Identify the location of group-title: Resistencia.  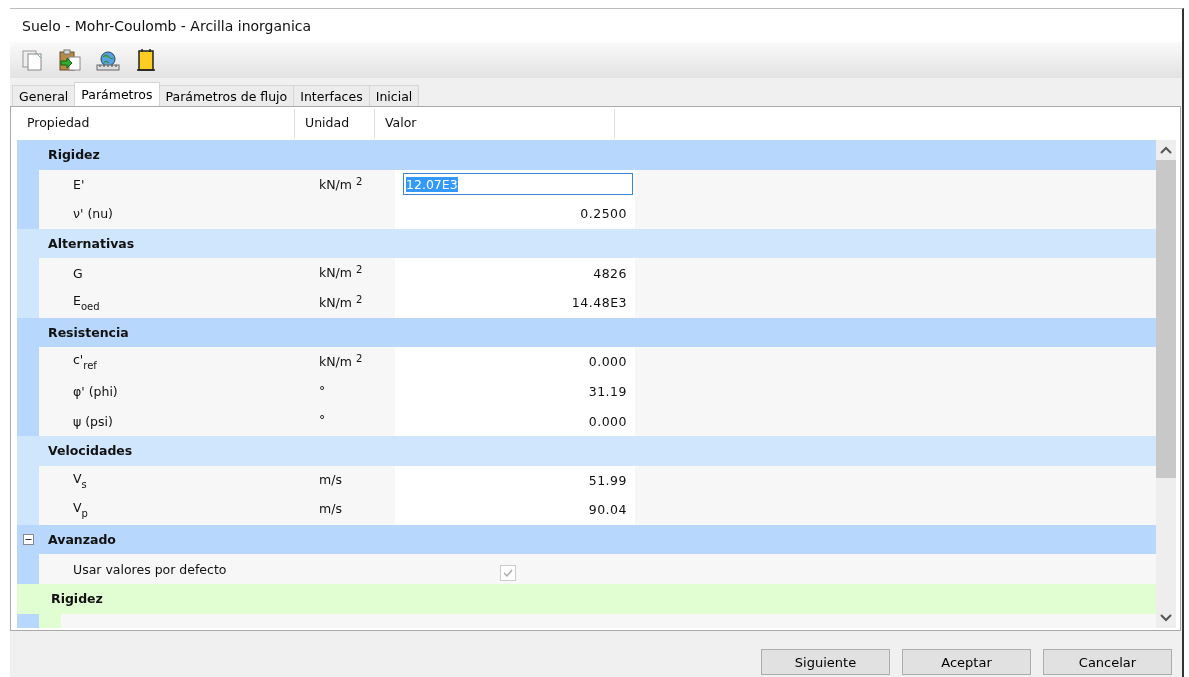
(88, 332).